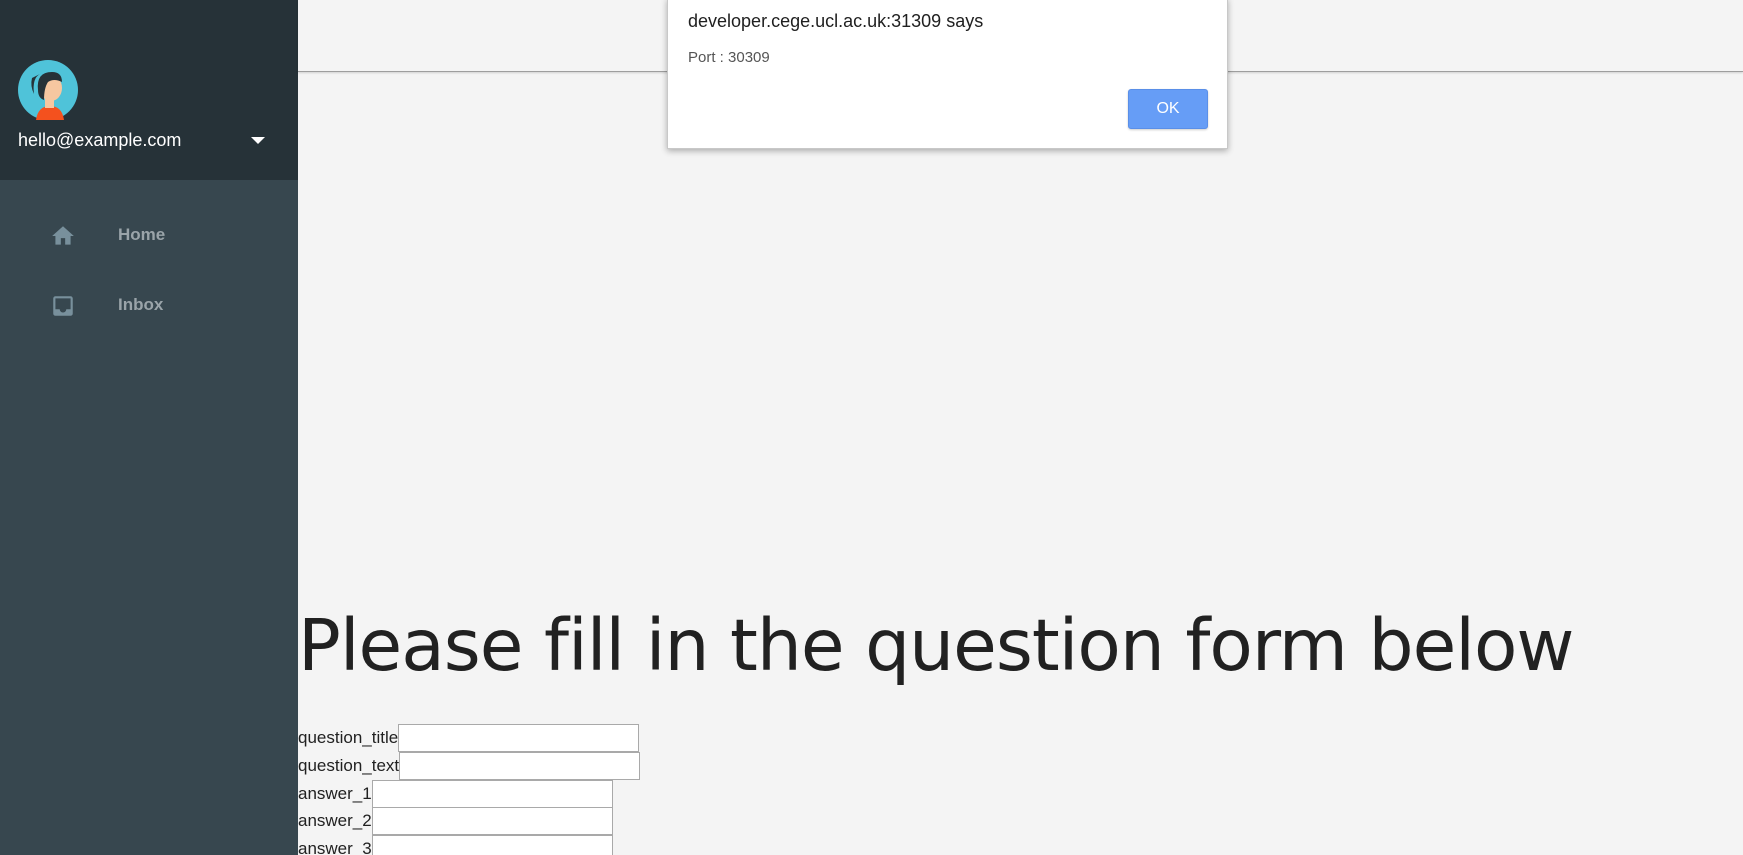 The height and width of the screenshot is (855, 1743). I want to click on answer-1-input, so click(492, 794).